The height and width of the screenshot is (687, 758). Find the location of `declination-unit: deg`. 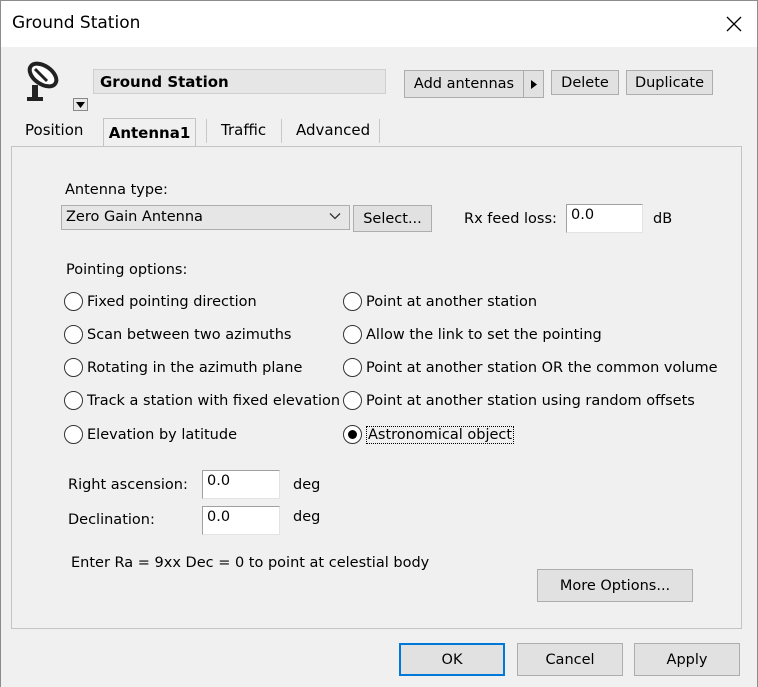

declination-unit: deg is located at coordinates (307, 517).